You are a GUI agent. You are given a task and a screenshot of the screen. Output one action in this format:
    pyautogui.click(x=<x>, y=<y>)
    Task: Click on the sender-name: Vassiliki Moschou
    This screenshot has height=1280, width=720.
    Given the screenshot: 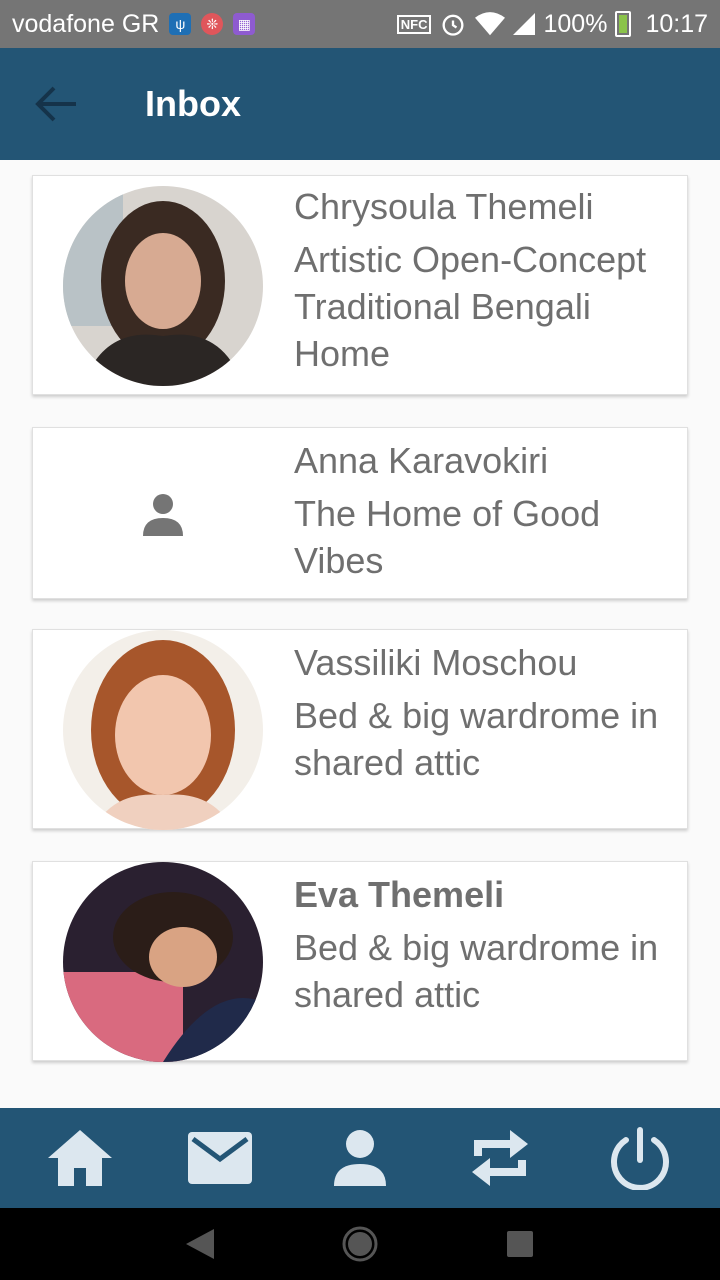 What is the action you would take?
    pyautogui.click(x=436, y=662)
    